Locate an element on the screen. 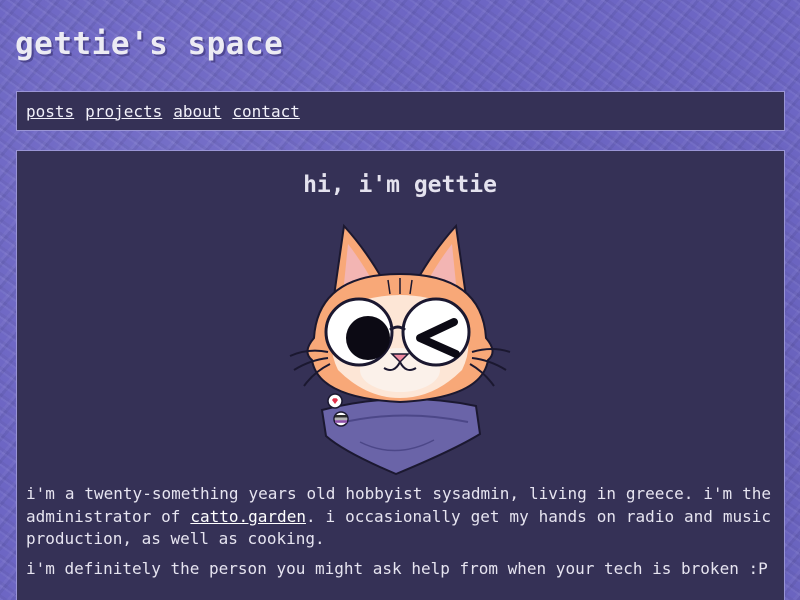  nav-link-posts: posts is located at coordinates (50, 111).